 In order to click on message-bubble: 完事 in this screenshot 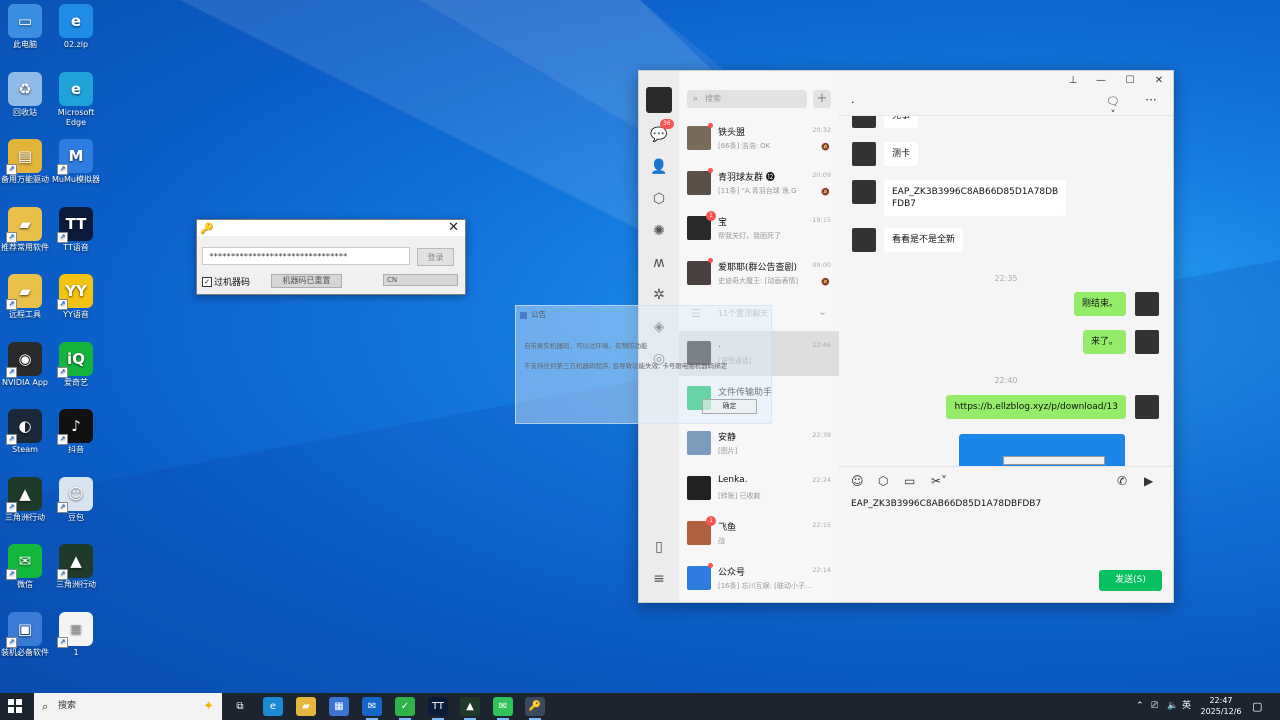, I will do `click(901, 122)`.